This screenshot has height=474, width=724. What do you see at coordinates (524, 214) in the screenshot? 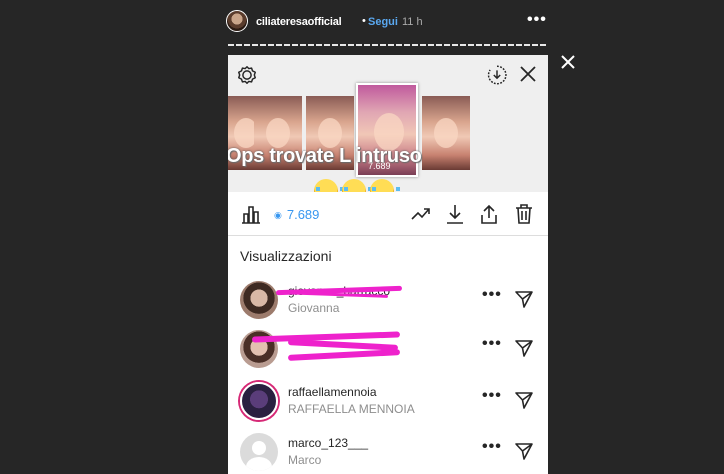
I see `trash-icon` at bounding box center [524, 214].